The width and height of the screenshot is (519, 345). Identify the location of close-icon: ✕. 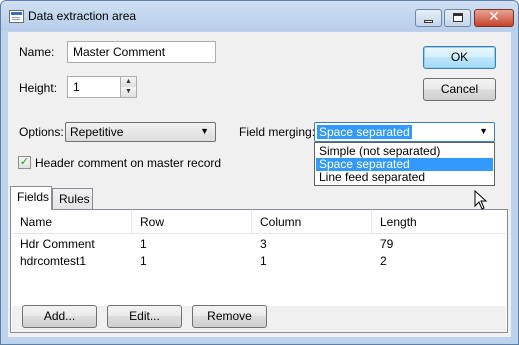
(494, 17).